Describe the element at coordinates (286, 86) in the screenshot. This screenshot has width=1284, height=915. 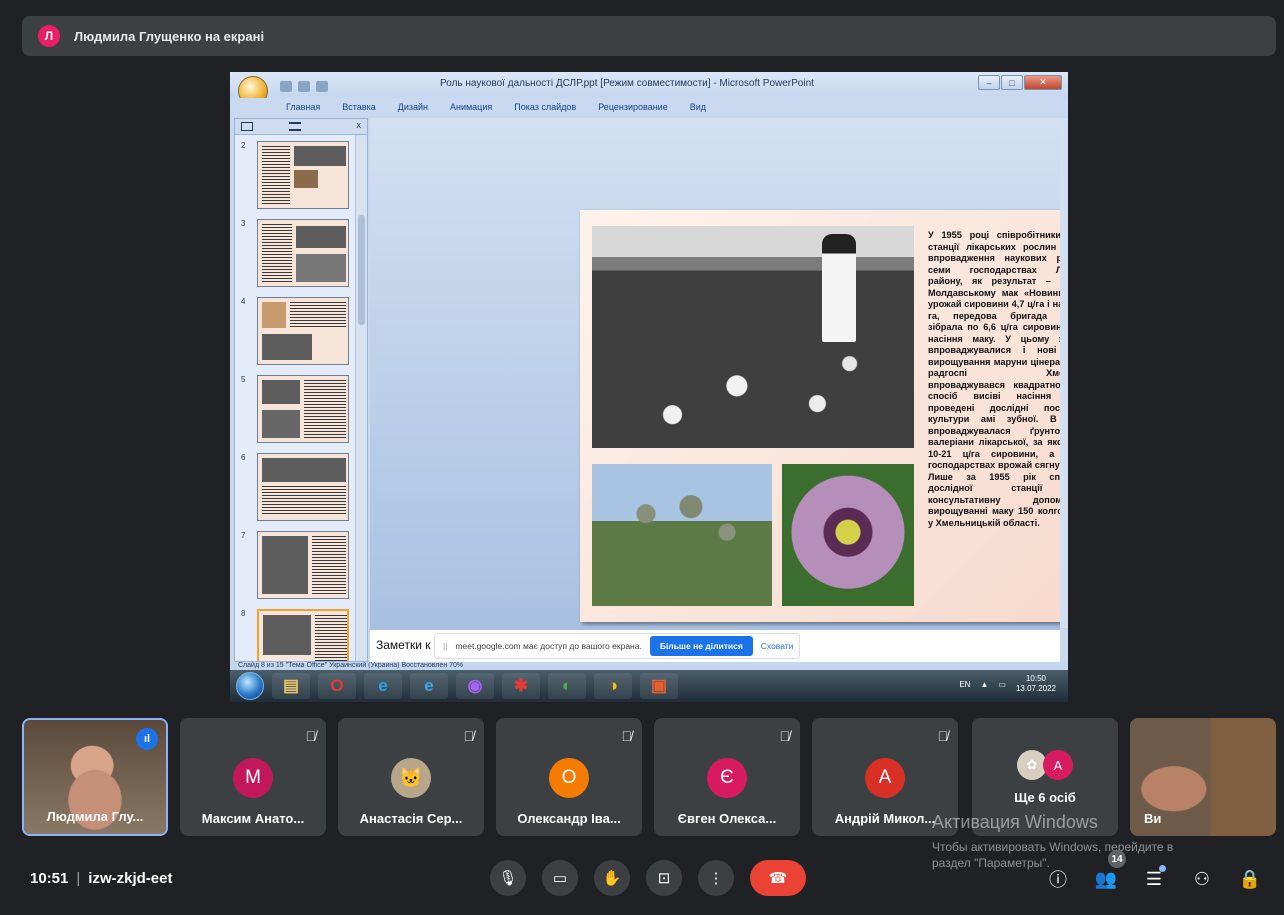
I see `save-icon` at that location.